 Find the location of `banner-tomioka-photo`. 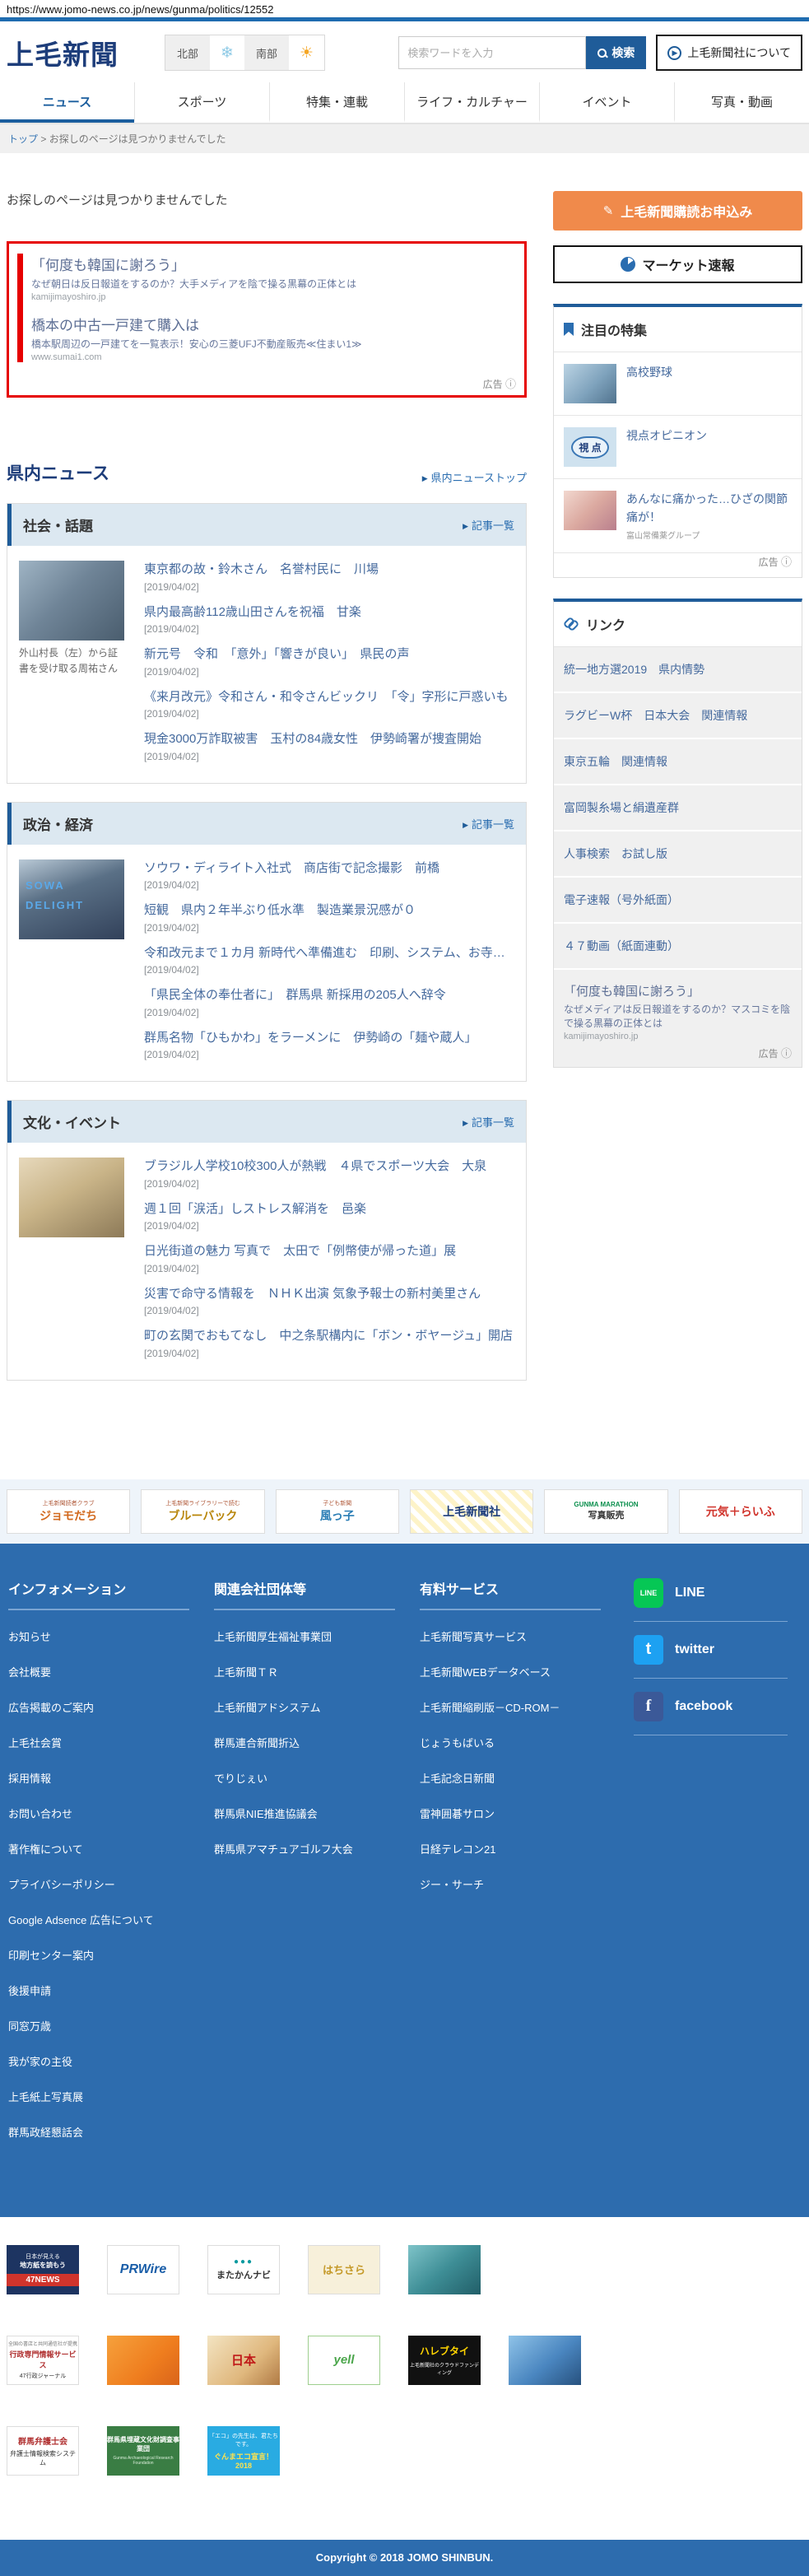

banner-tomioka-photo is located at coordinates (444, 2269).